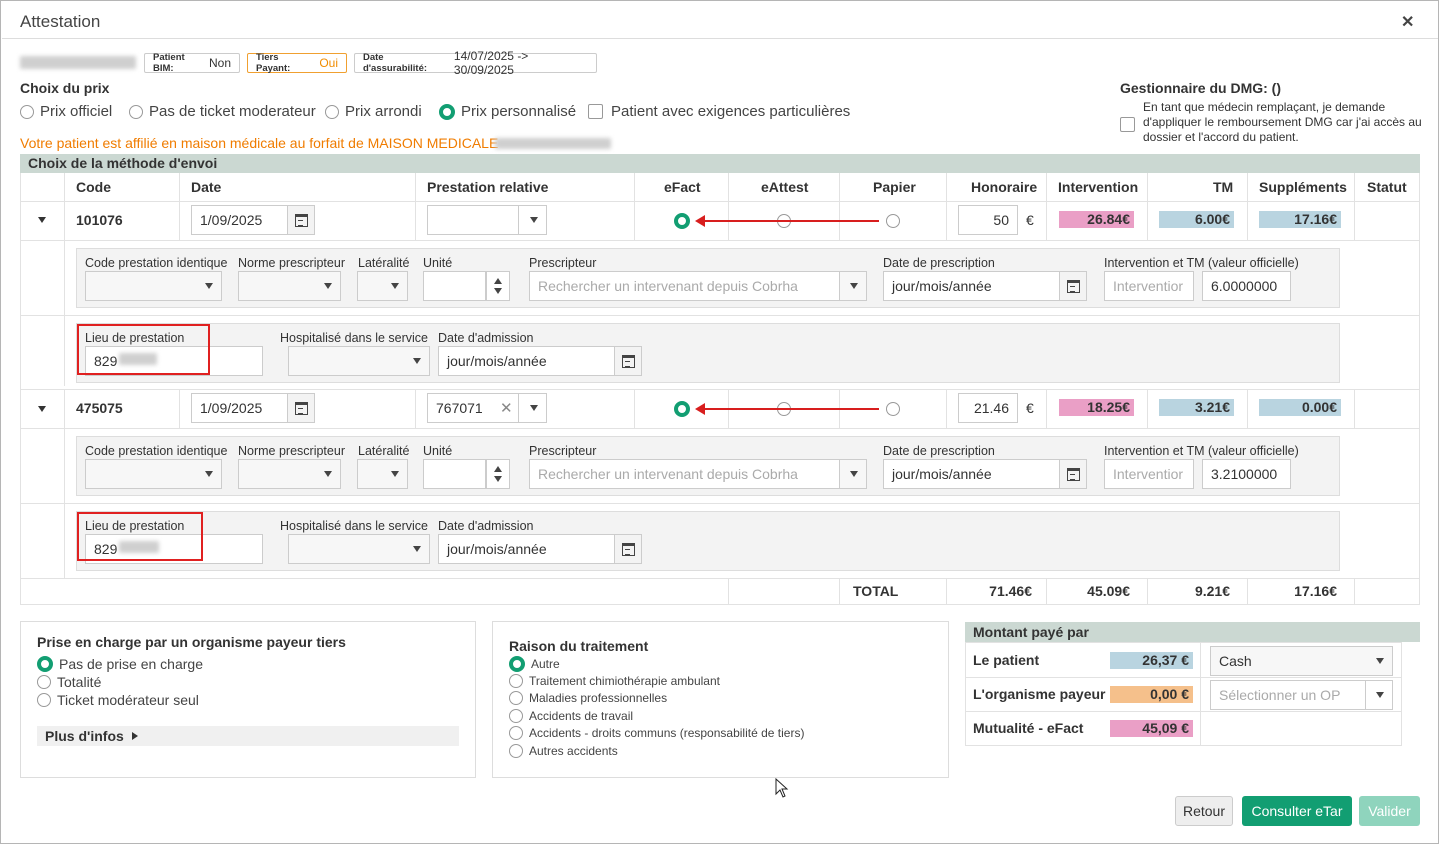 The height and width of the screenshot is (844, 1439). Describe the element at coordinates (526, 361) in the screenshot. I see `row1-admission-input: jour/mois/année` at that location.